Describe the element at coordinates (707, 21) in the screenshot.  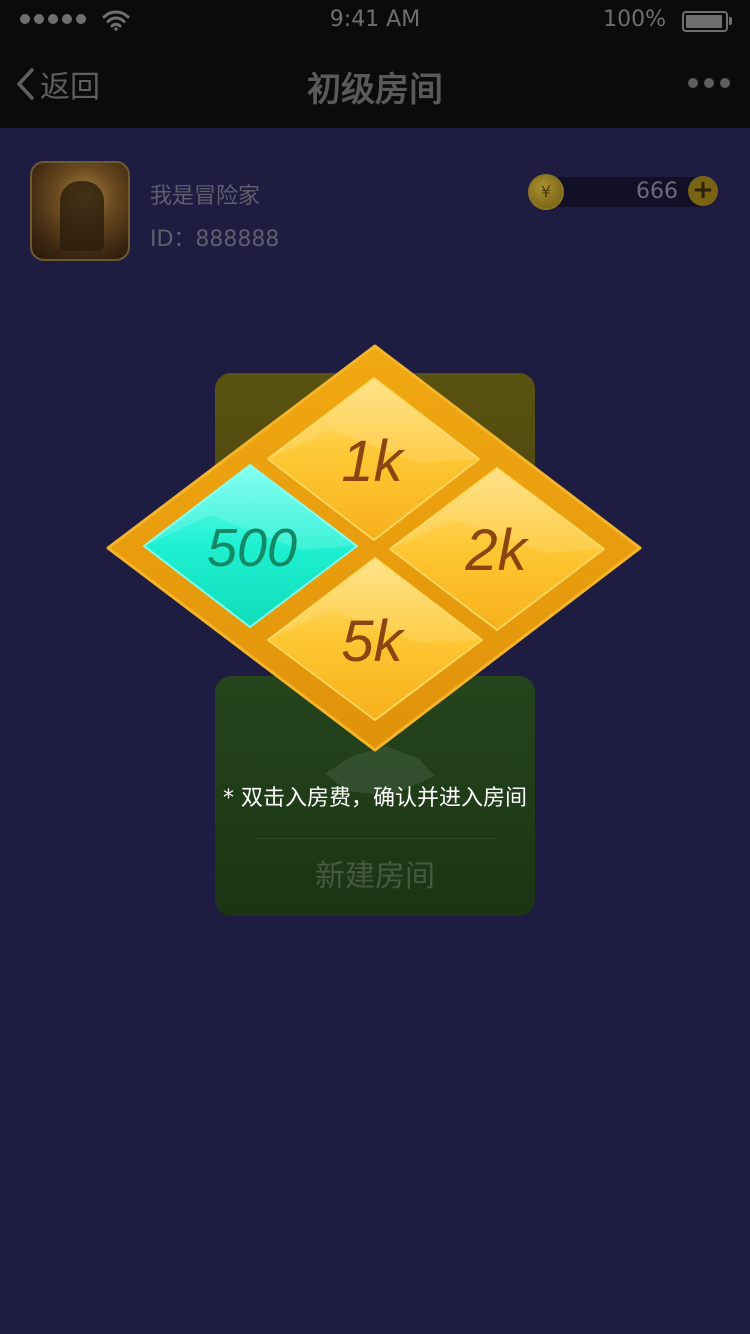
I see `battery-icon` at that location.